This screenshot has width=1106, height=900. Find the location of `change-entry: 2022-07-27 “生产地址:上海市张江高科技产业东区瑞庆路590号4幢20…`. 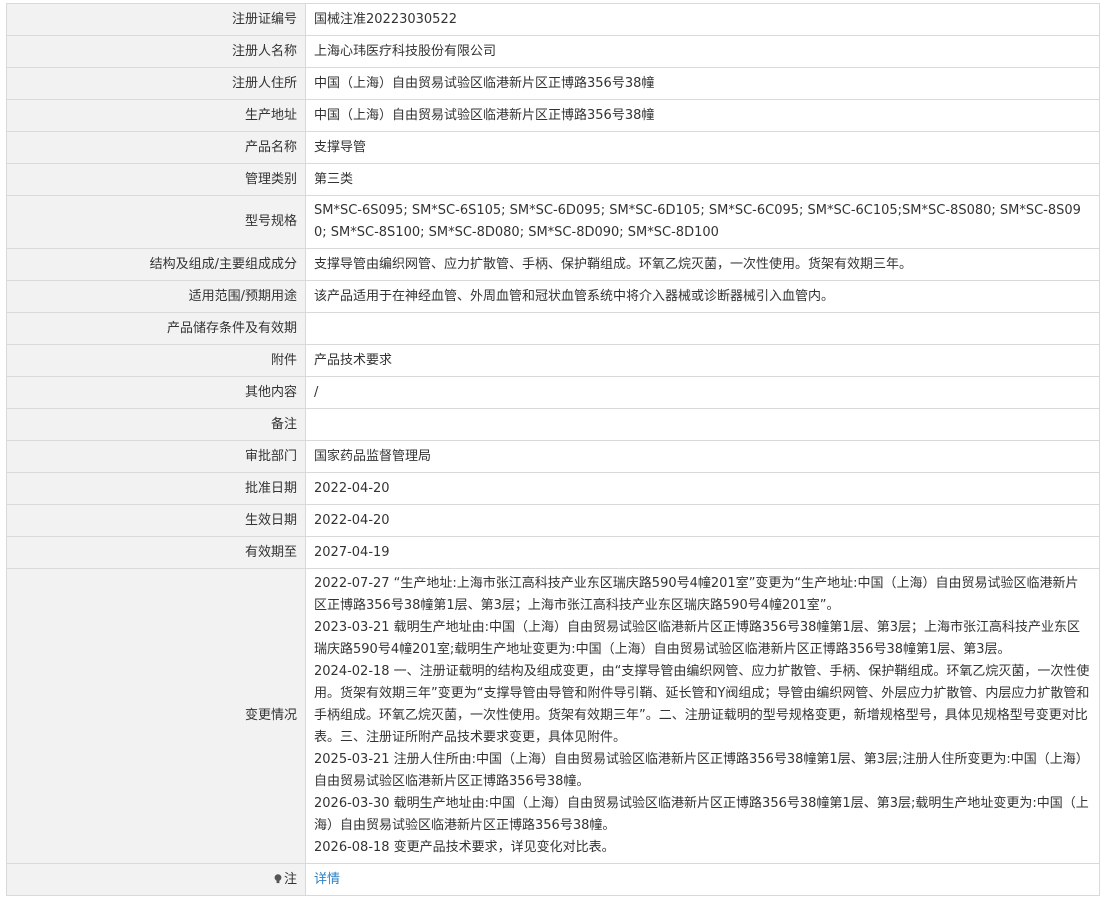

change-entry: 2022-07-27 “生产地址:上海市张江高科技产业东区瑞庆路590号4幢20… is located at coordinates (696, 594).